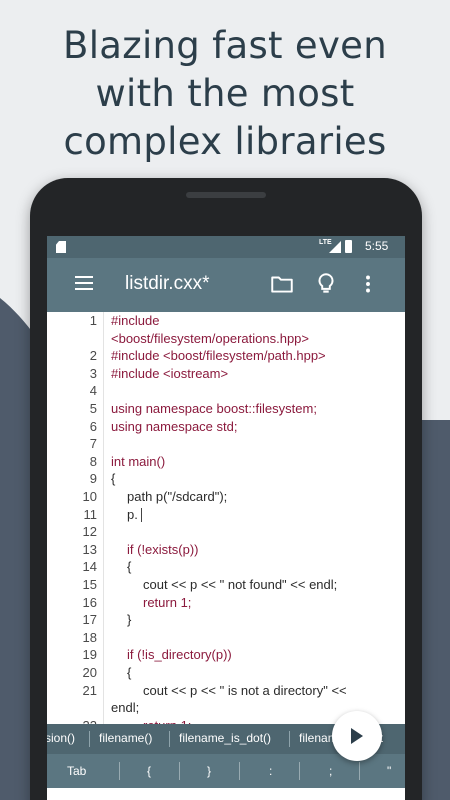 This screenshot has width=450, height=800. I want to click on code-line: 3 #include <iostream>, so click(226, 374).